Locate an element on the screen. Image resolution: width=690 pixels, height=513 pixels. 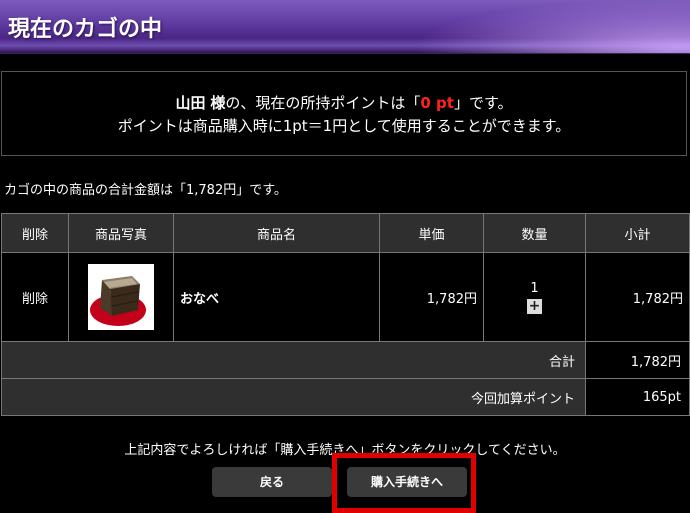
total-row: 合計 1,782円 is located at coordinates (345, 360).